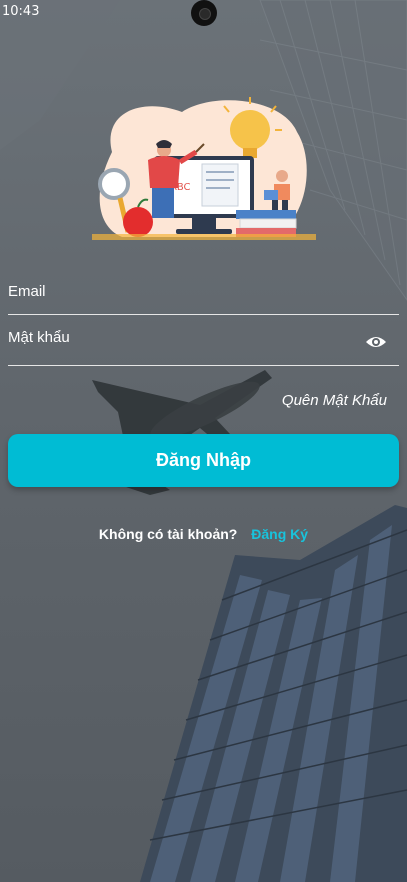 This screenshot has width=407, height=882. I want to click on email-label: Email, so click(27, 291).